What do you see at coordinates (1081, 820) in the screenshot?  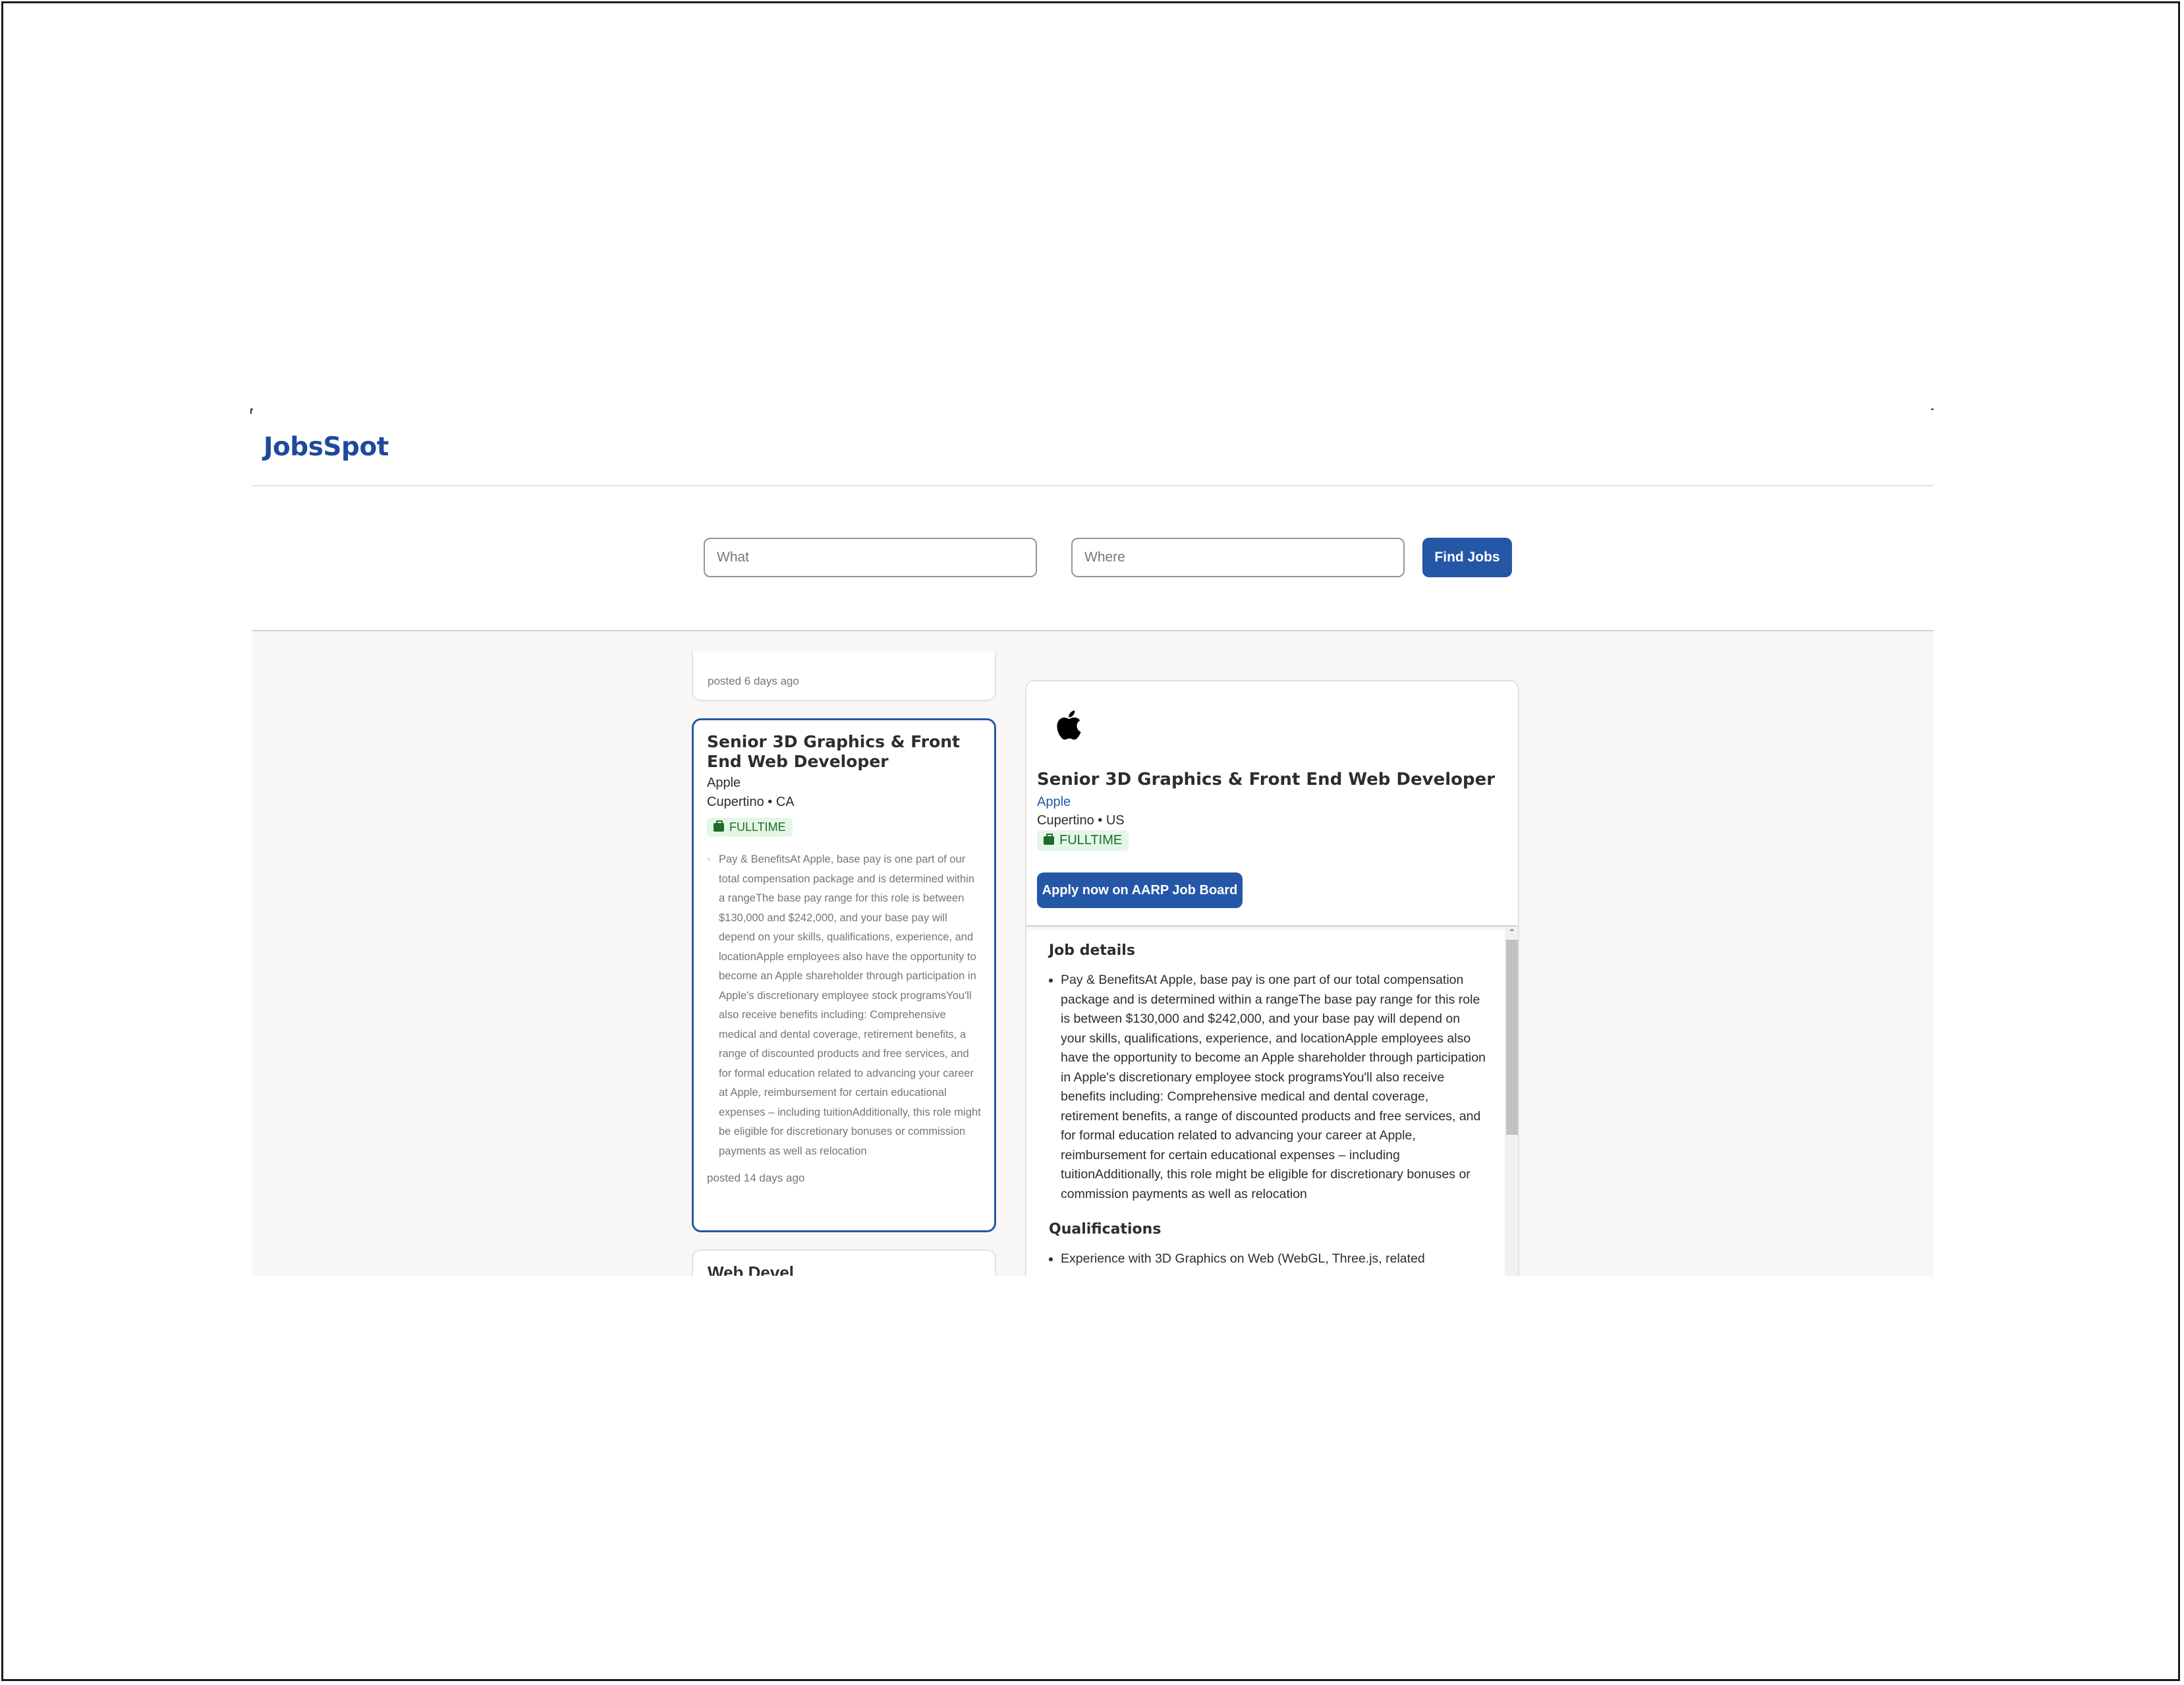 I see `job-detail-location: Cupertino • US` at bounding box center [1081, 820].